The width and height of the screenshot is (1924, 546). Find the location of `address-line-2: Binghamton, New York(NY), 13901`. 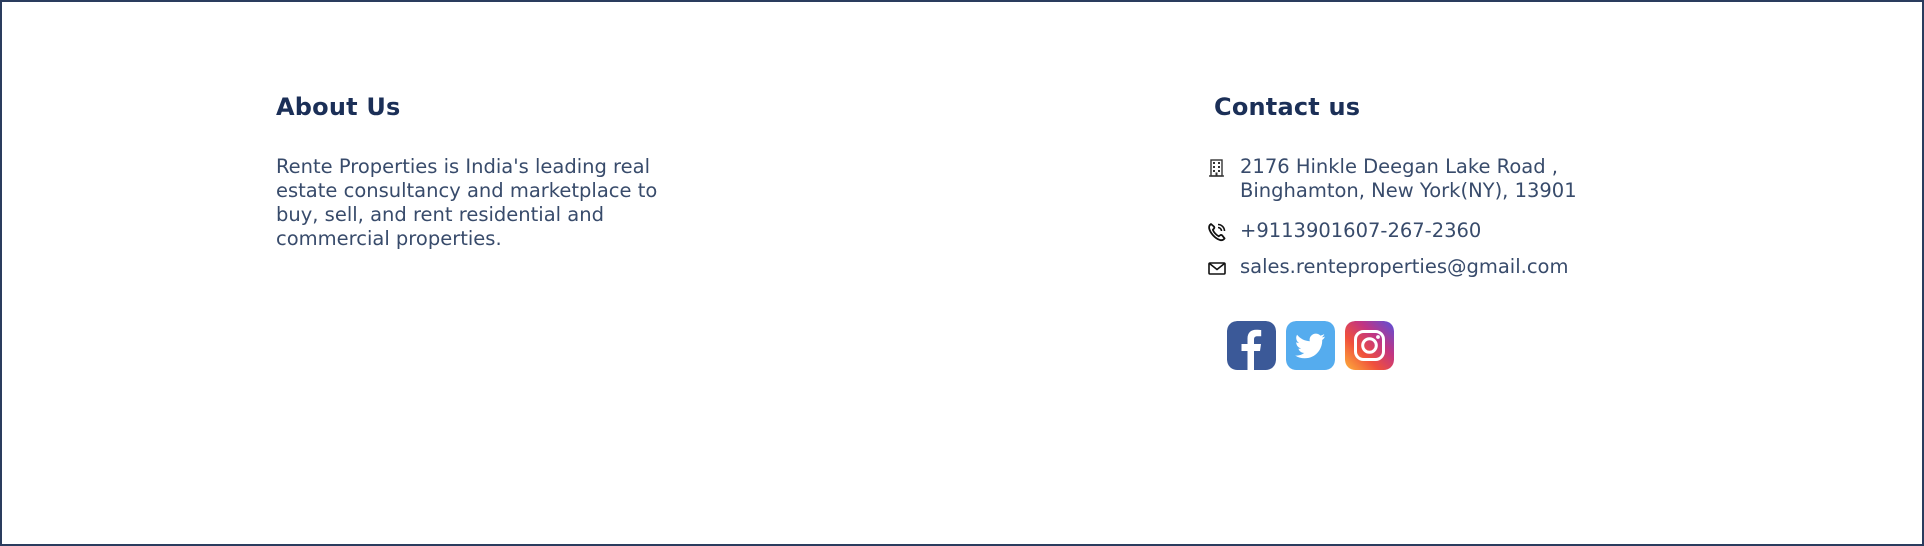

address-line-2: Binghamton, New York(NY), 13901 is located at coordinates (1408, 190).